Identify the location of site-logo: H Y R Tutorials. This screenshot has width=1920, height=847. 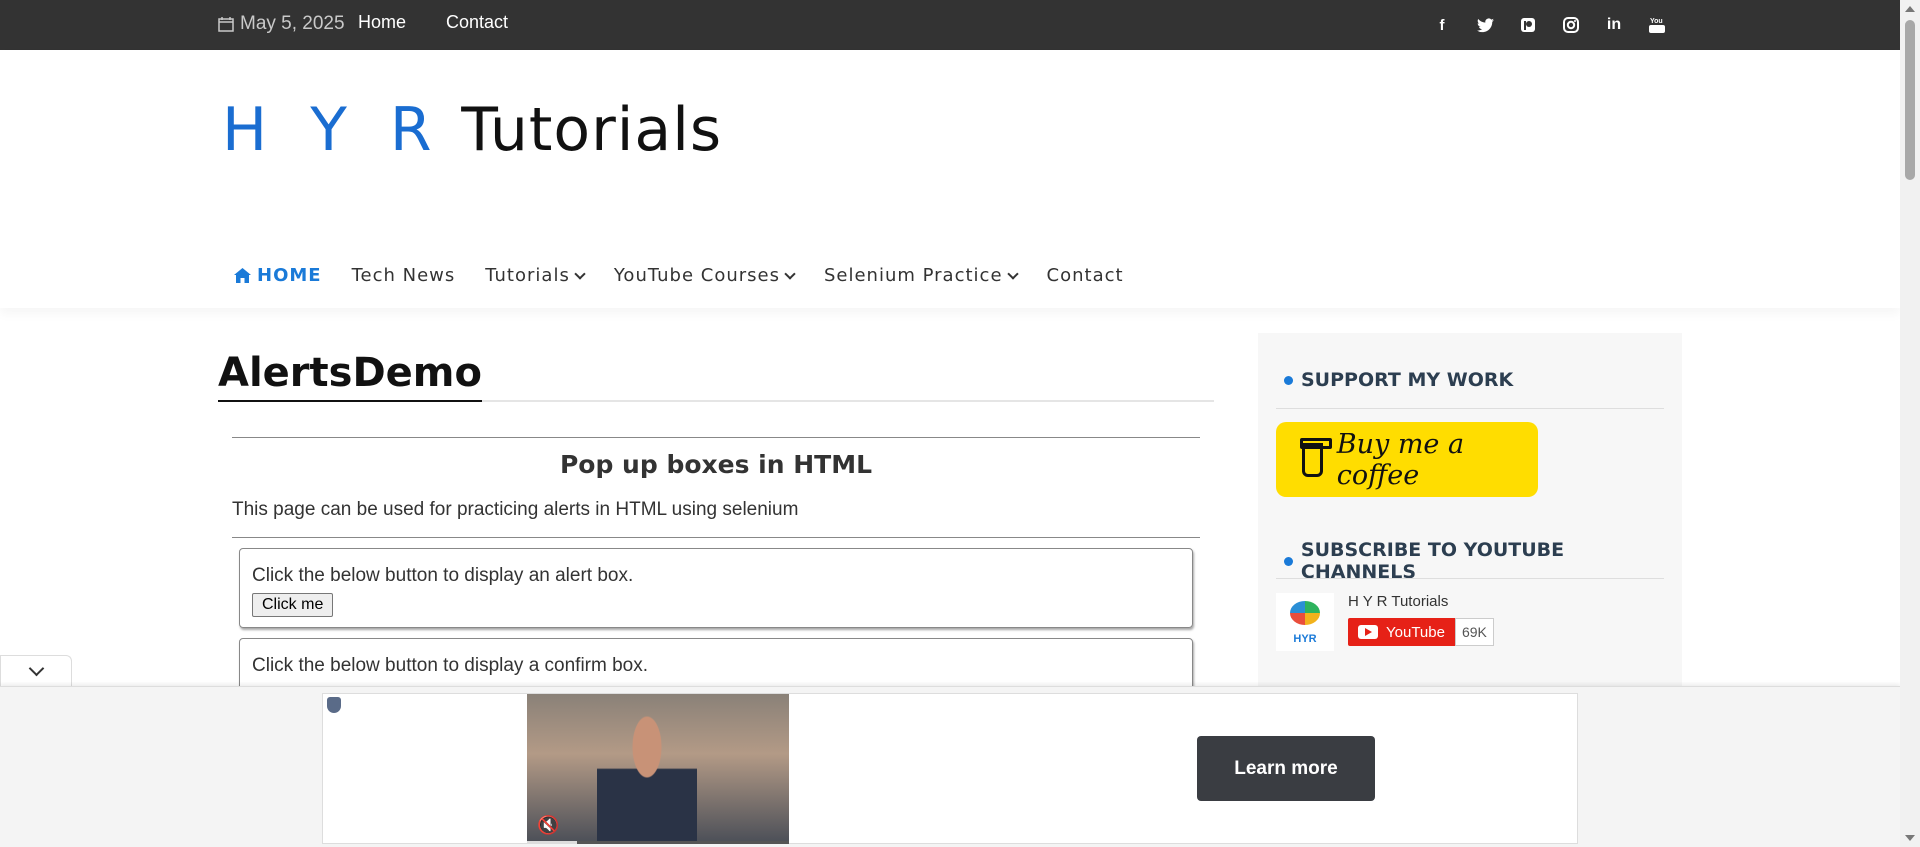
(472, 130).